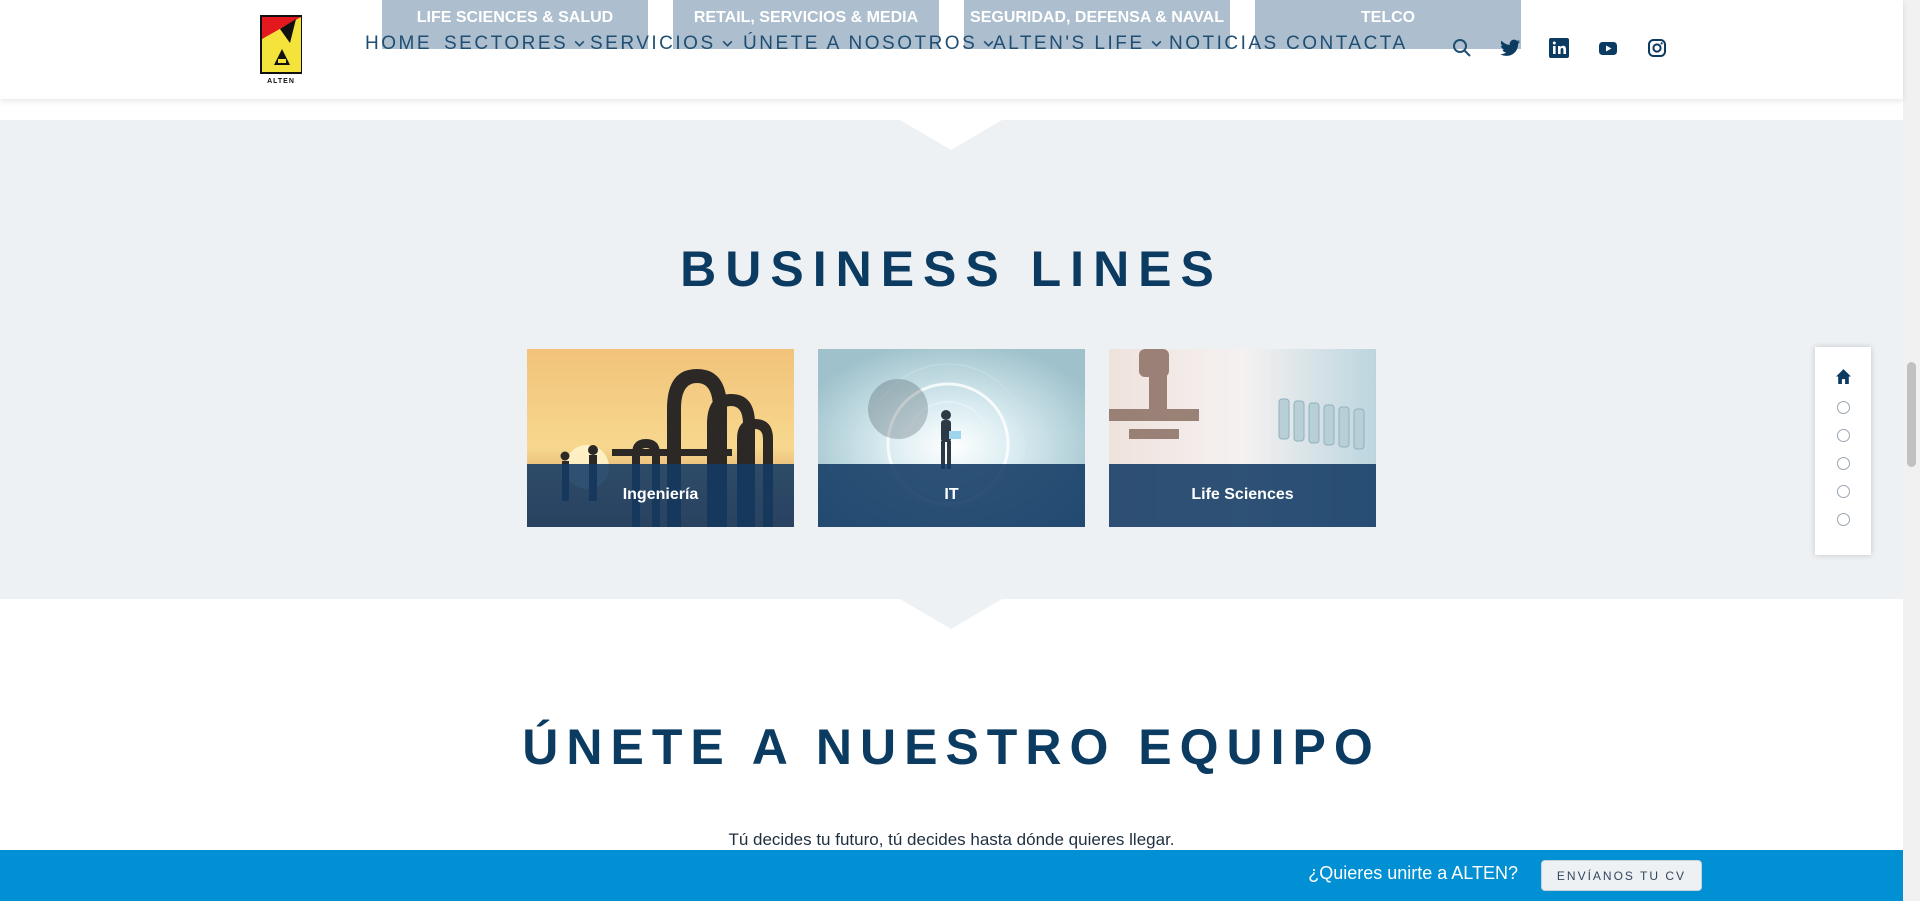 The image size is (1920, 901). I want to click on nav-altens-life: ALTEN'S LIFE, so click(1078, 44).